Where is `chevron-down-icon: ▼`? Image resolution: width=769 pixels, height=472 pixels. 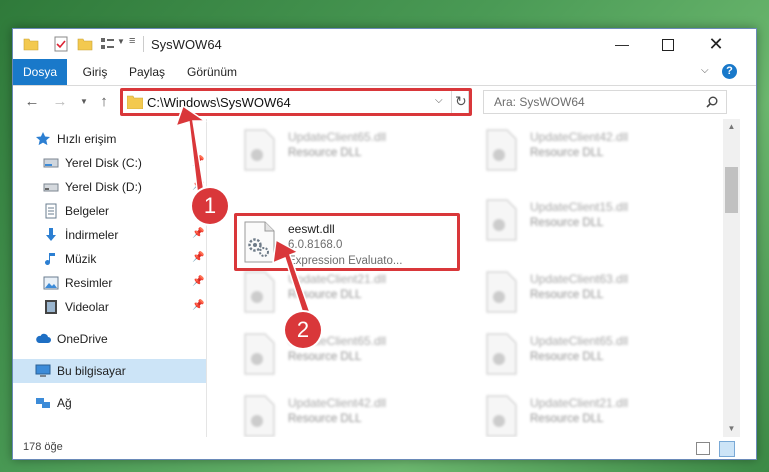
chevron-down-icon: ▼ is located at coordinates (84, 101).